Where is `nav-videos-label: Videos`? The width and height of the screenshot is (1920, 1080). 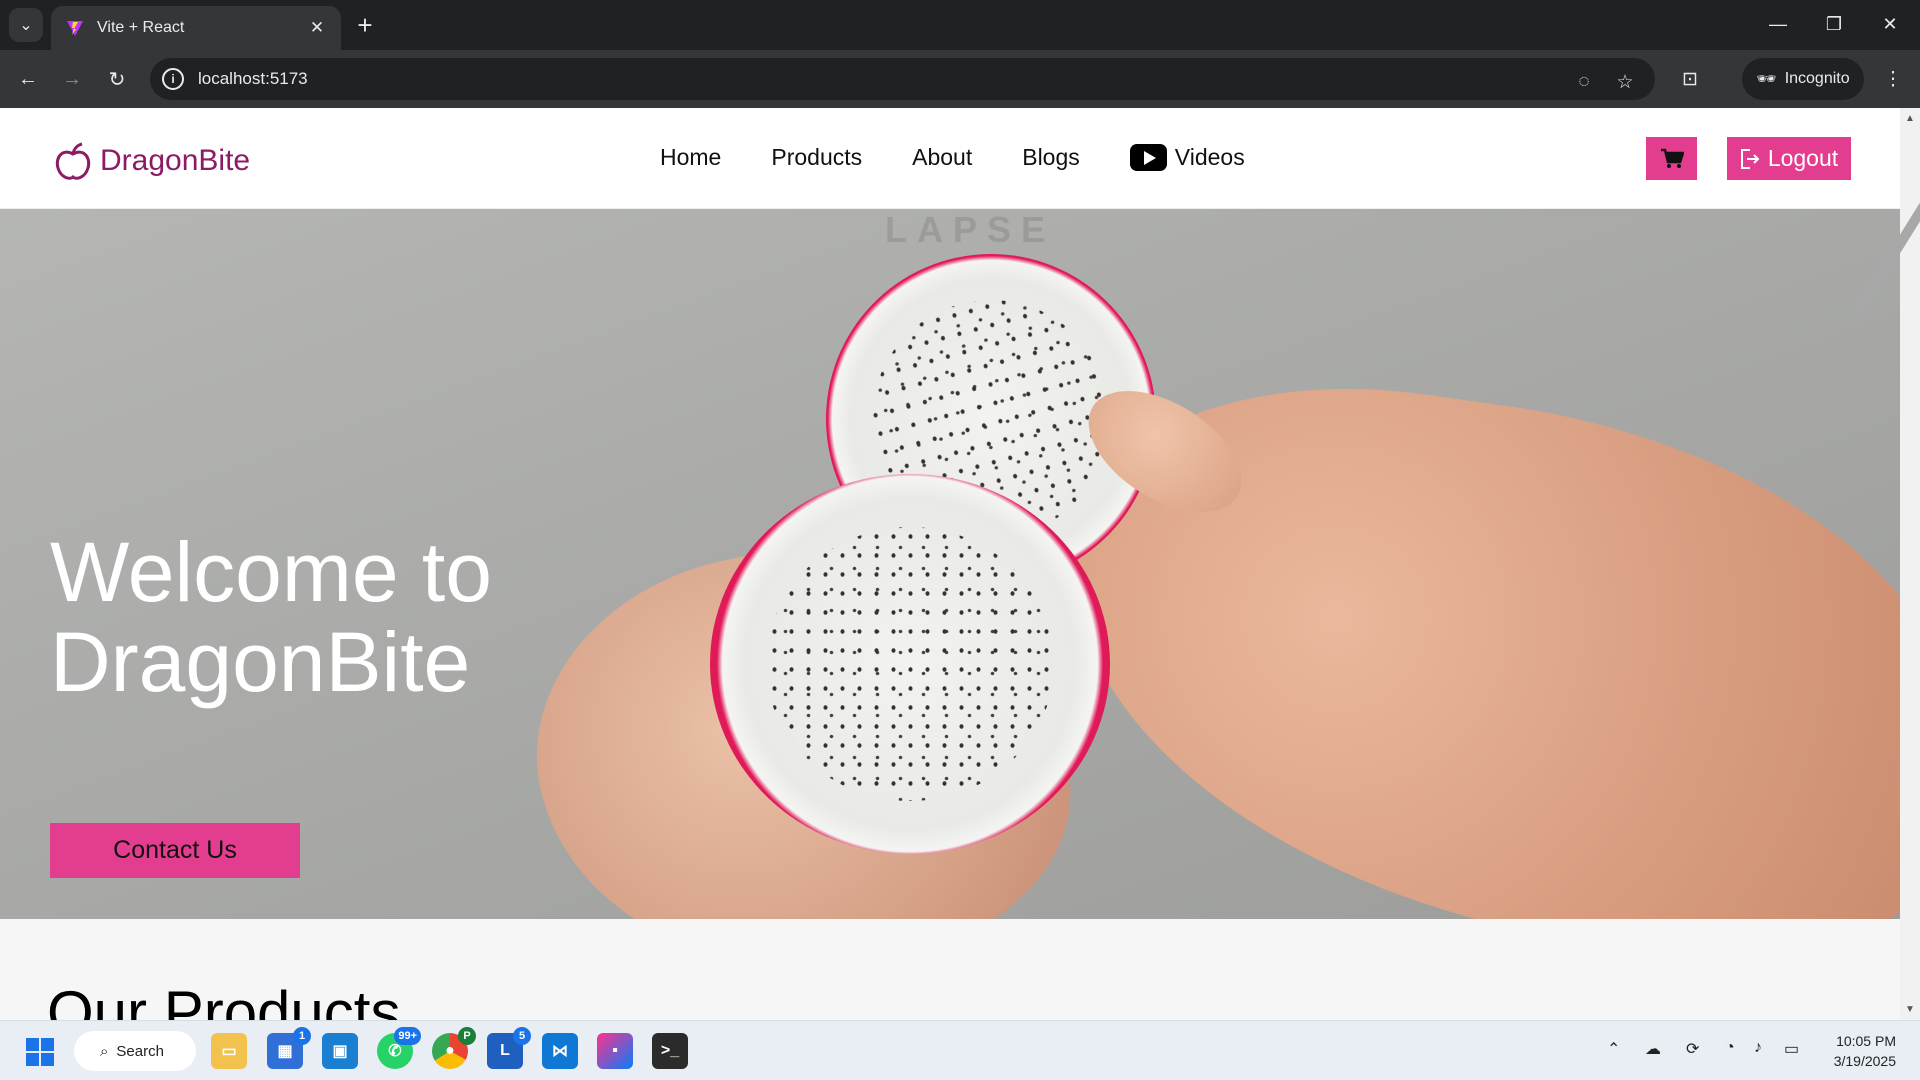
nav-videos-label: Videos is located at coordinates (1209, 157).